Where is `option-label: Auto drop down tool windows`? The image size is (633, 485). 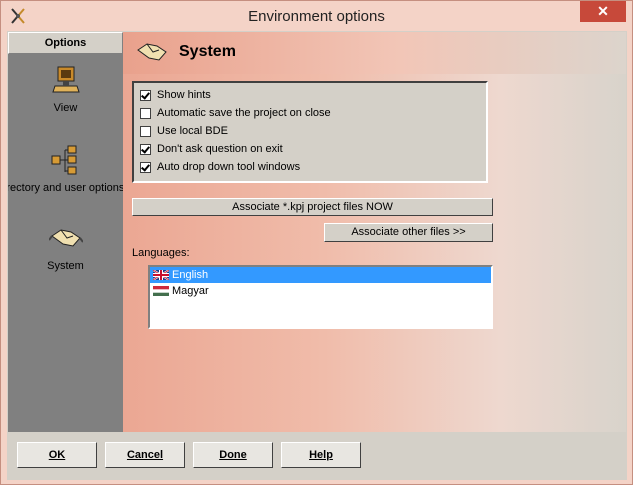 option-label: Auto drop down tool windows is located at coordinates (229, 167).